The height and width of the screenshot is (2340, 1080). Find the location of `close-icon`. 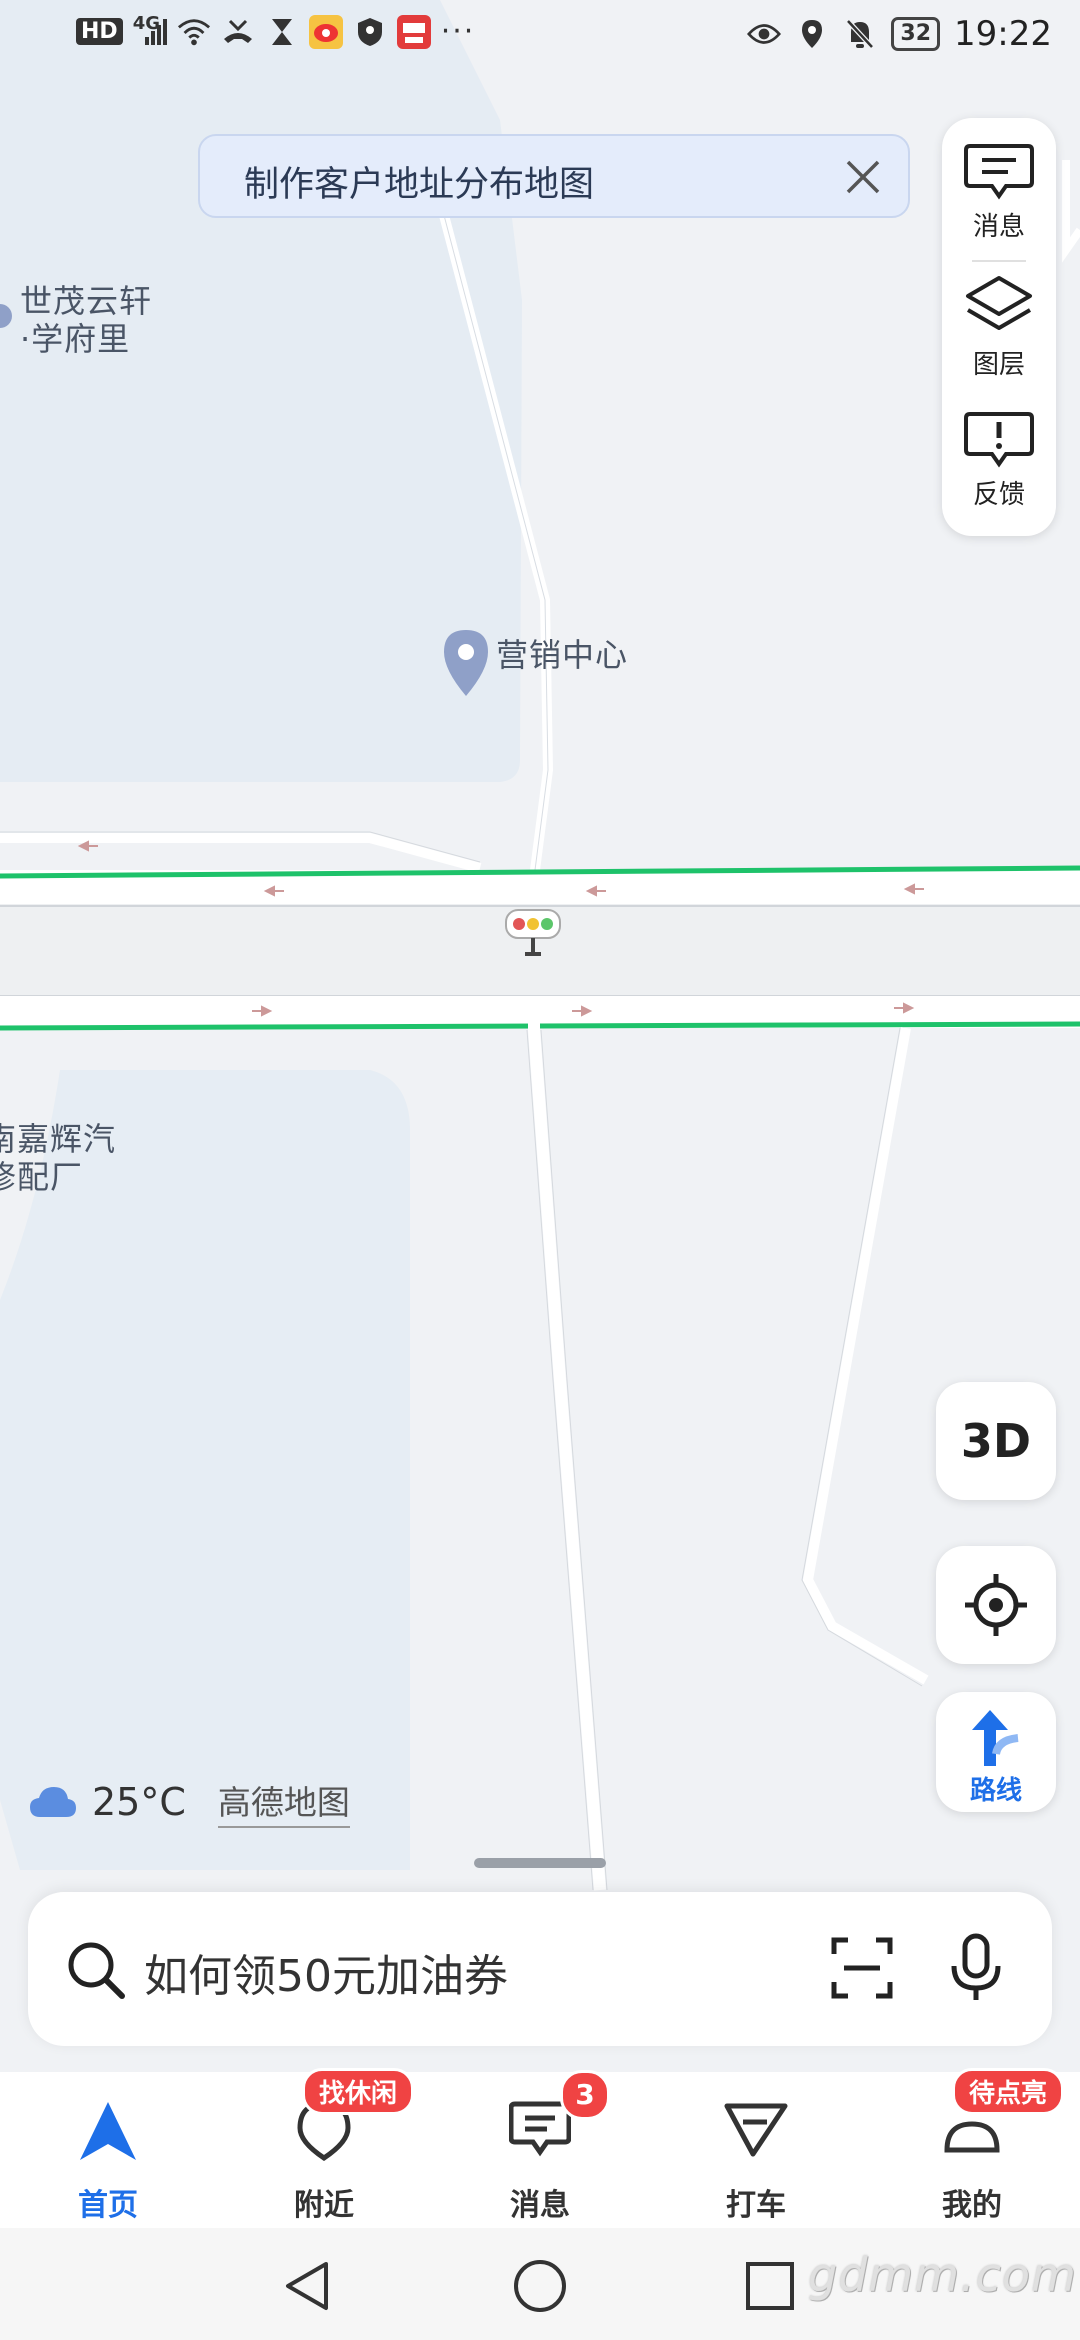

close-icon is located at coordinates (863, 177).